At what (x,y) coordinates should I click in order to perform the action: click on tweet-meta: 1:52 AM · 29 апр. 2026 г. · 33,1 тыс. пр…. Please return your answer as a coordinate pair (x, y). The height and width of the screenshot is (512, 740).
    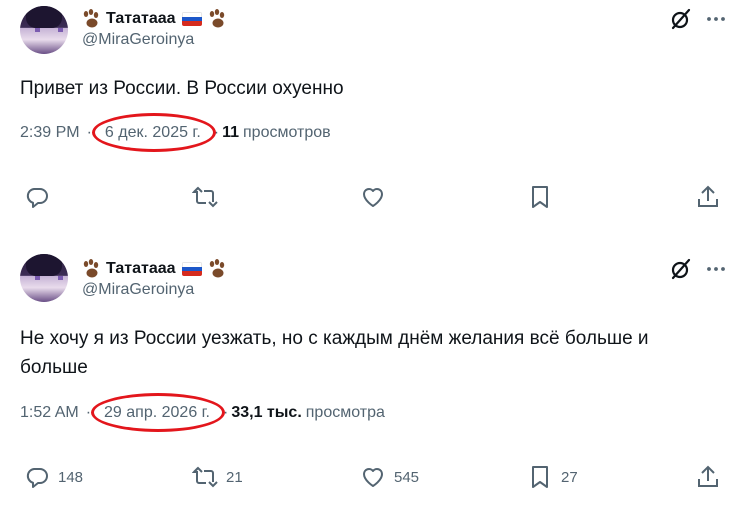
    Looking at the image, I should click on (202, 412).